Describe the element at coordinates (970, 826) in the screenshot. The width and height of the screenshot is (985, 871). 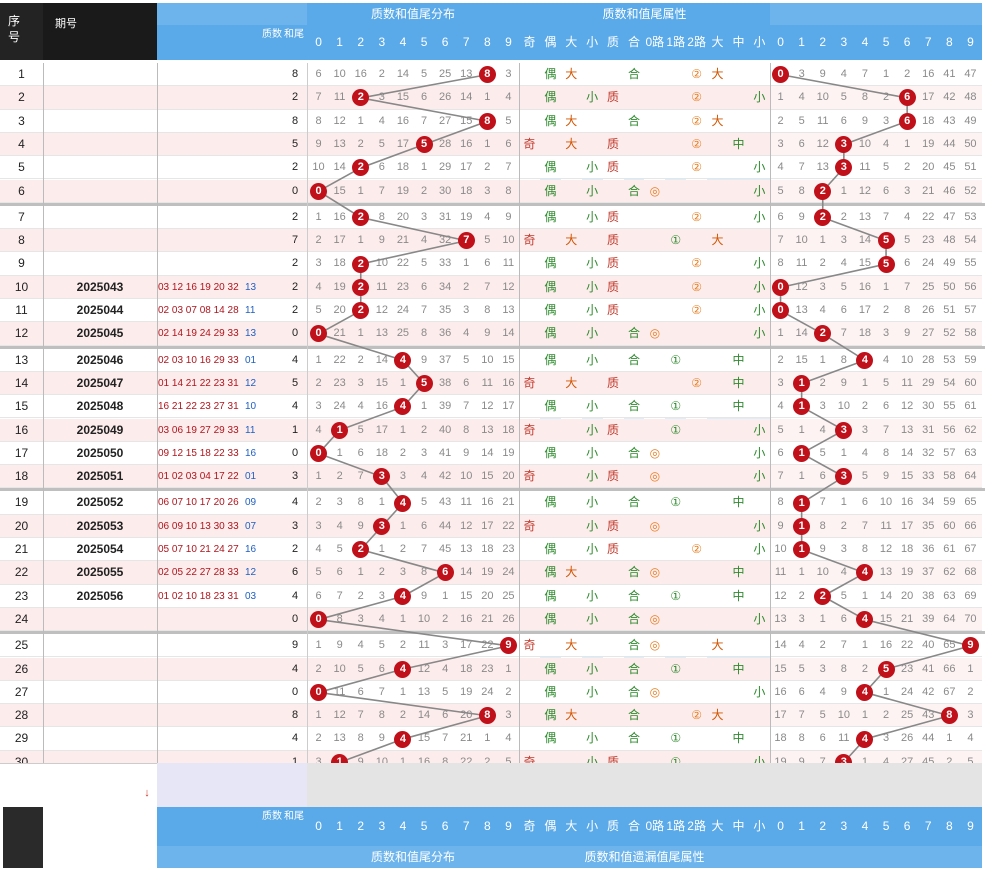
I see `miss-digit-header: 9` at that location.